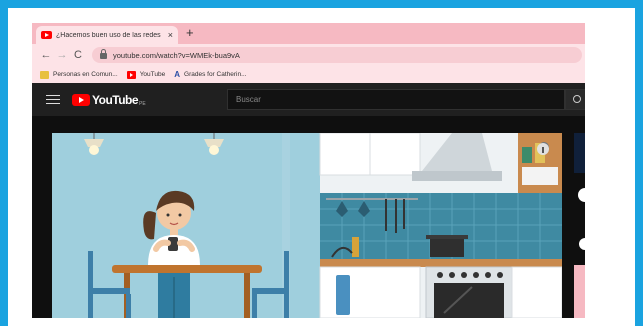 Image resolution: width=643 pixels, height=326 pixels. Describe the element at coordinates (579, 225) in the screenshot. I see `sidebar-recommendations` at that location.